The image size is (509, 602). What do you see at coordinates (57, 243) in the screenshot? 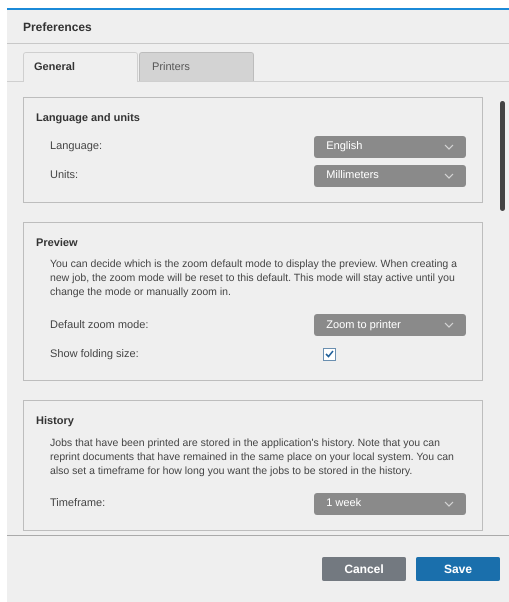
I see `section-heading: Preview` at bounding box center [57, 243].